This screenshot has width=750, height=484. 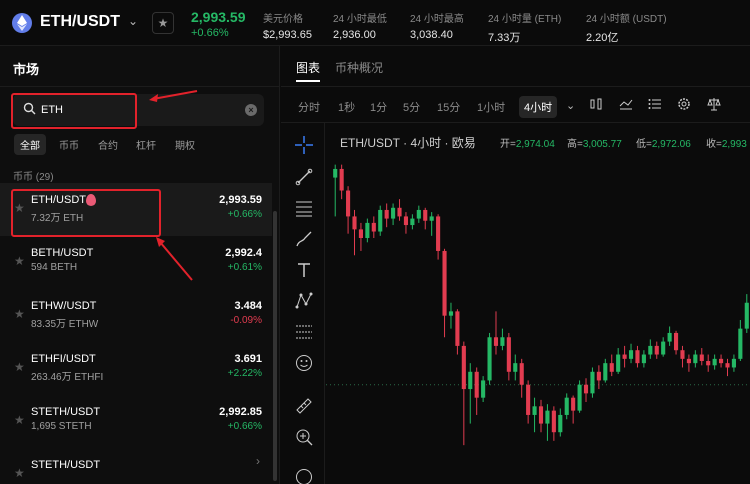 What do you see at coordinates (448, 107) in the screenshot?
I see `timeframe-15m: 15分` at bounding box center [448, 107].